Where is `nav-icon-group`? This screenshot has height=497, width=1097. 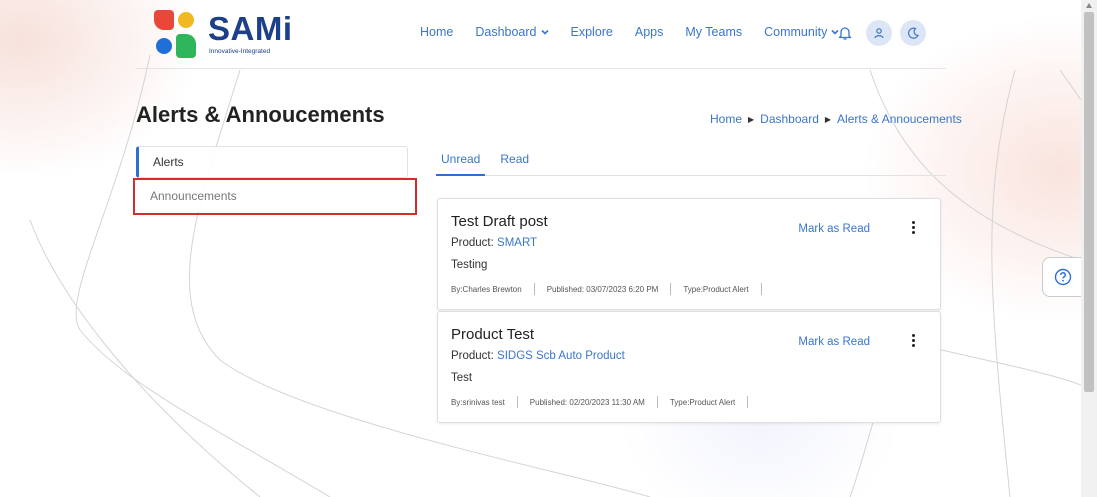 nav-icon-group is located at coordinates (884, 33).